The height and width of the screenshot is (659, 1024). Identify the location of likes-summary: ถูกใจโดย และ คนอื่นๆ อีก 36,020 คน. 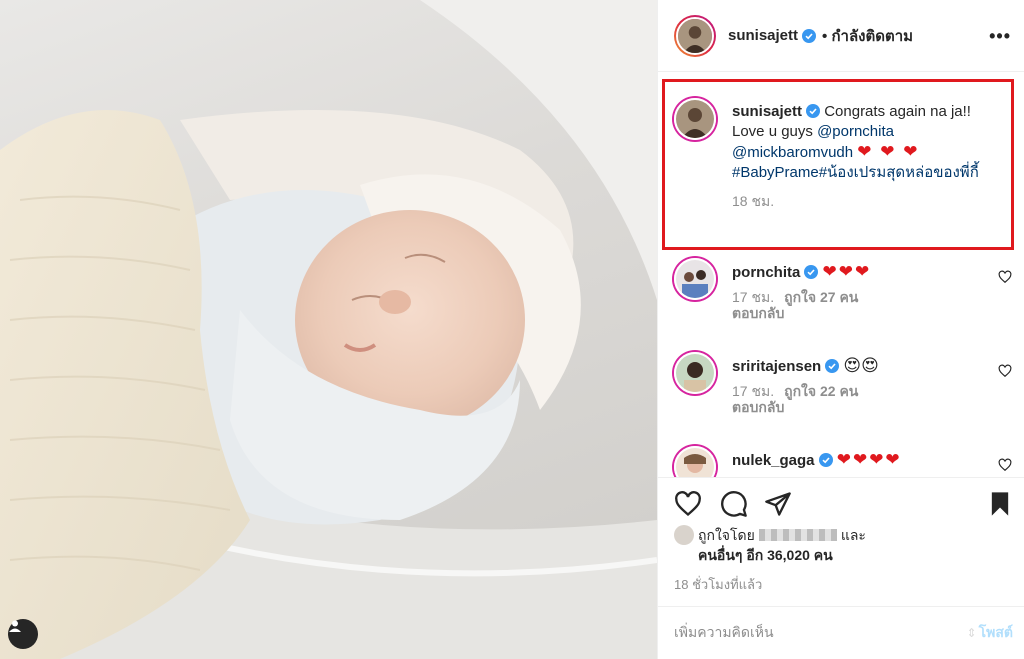
(770, 545).